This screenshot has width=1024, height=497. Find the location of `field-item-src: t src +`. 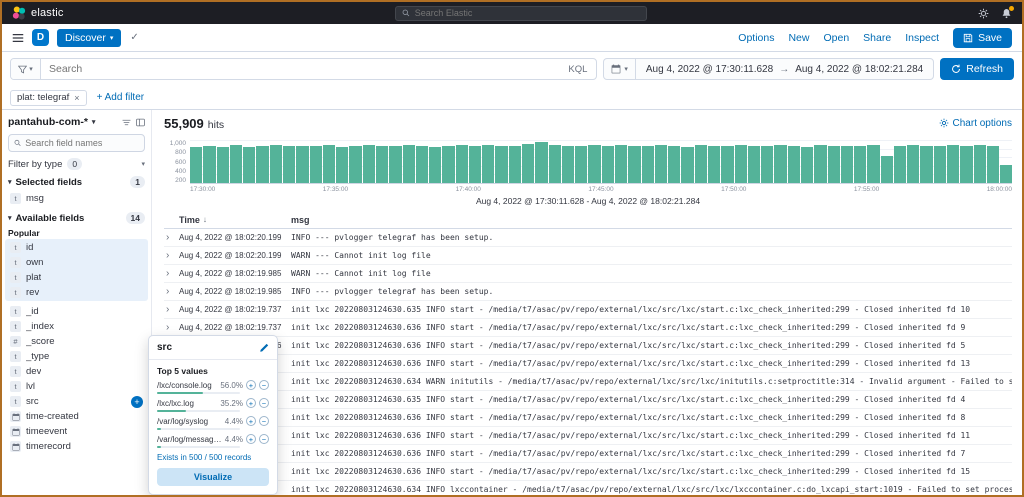

field-item-src: t src + is located at coordinates (76, 401).